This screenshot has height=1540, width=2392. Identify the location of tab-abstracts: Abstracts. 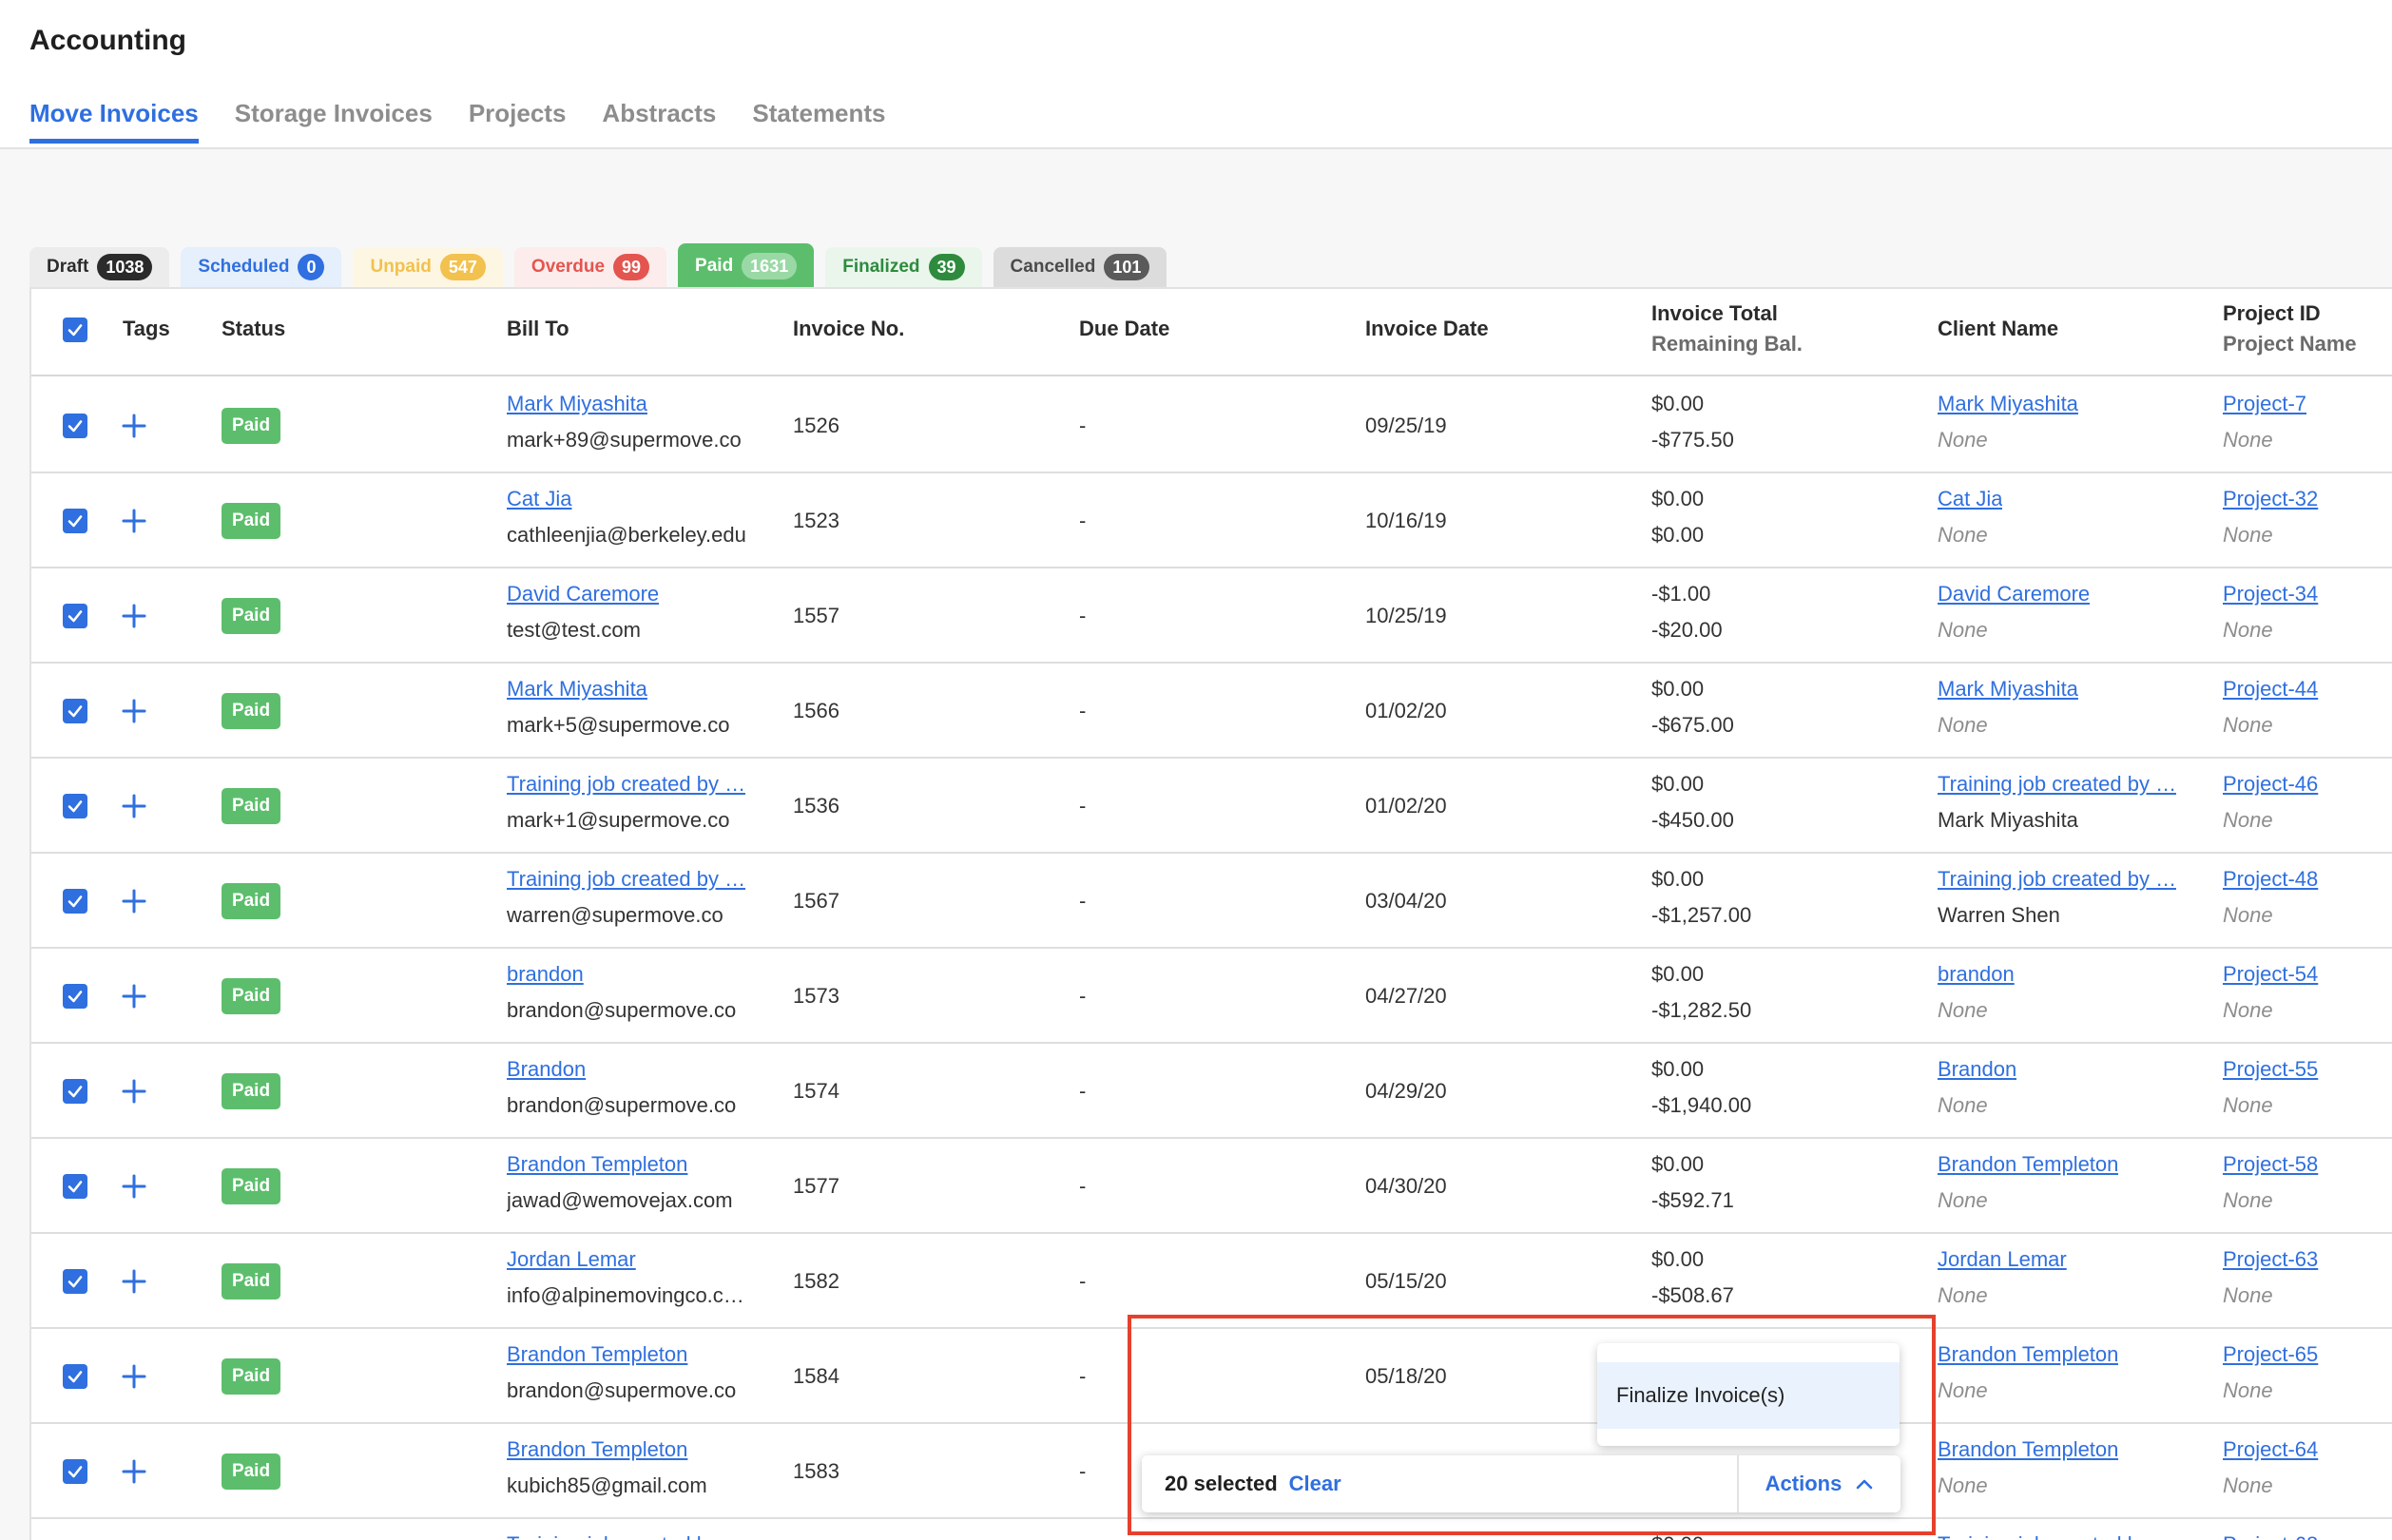
(659, 121).